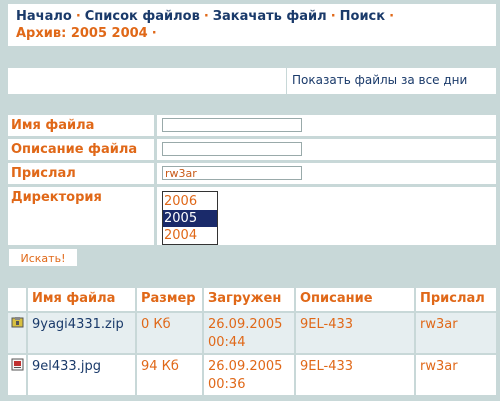 This screenshot has width=500, height=401. What do you see at coordinates (456, 299) in the screenshot?
I see `column-header-uploader: Прислал` at bounding box center [456, 299].